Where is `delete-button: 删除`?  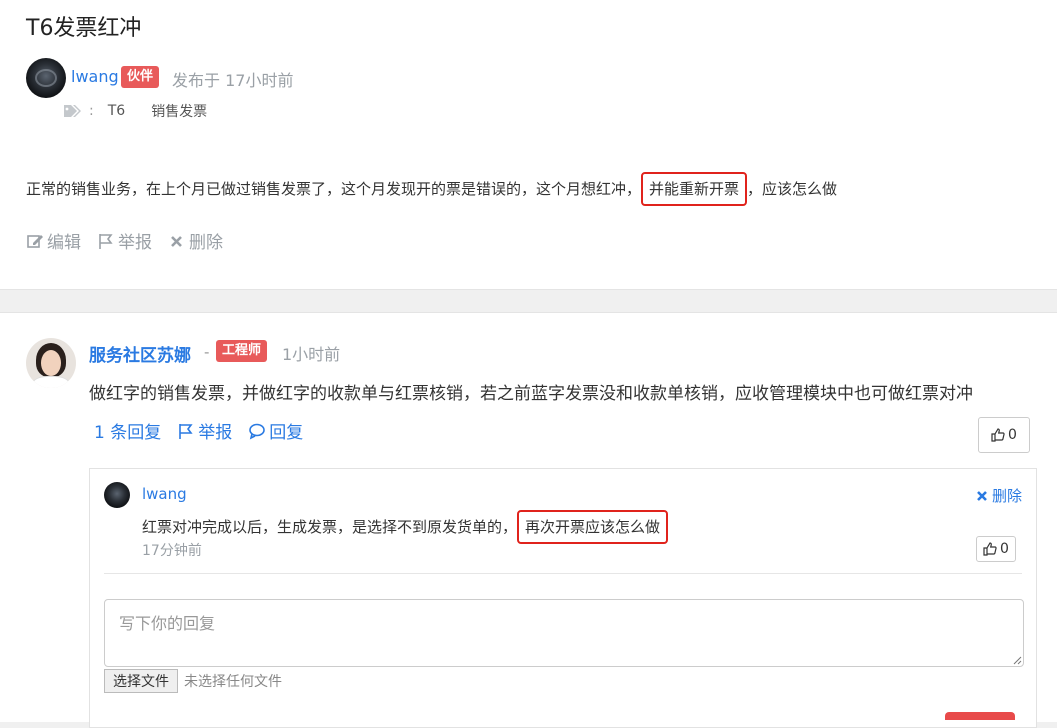 delete-button: 删除 is located at coordinates (195, 240).